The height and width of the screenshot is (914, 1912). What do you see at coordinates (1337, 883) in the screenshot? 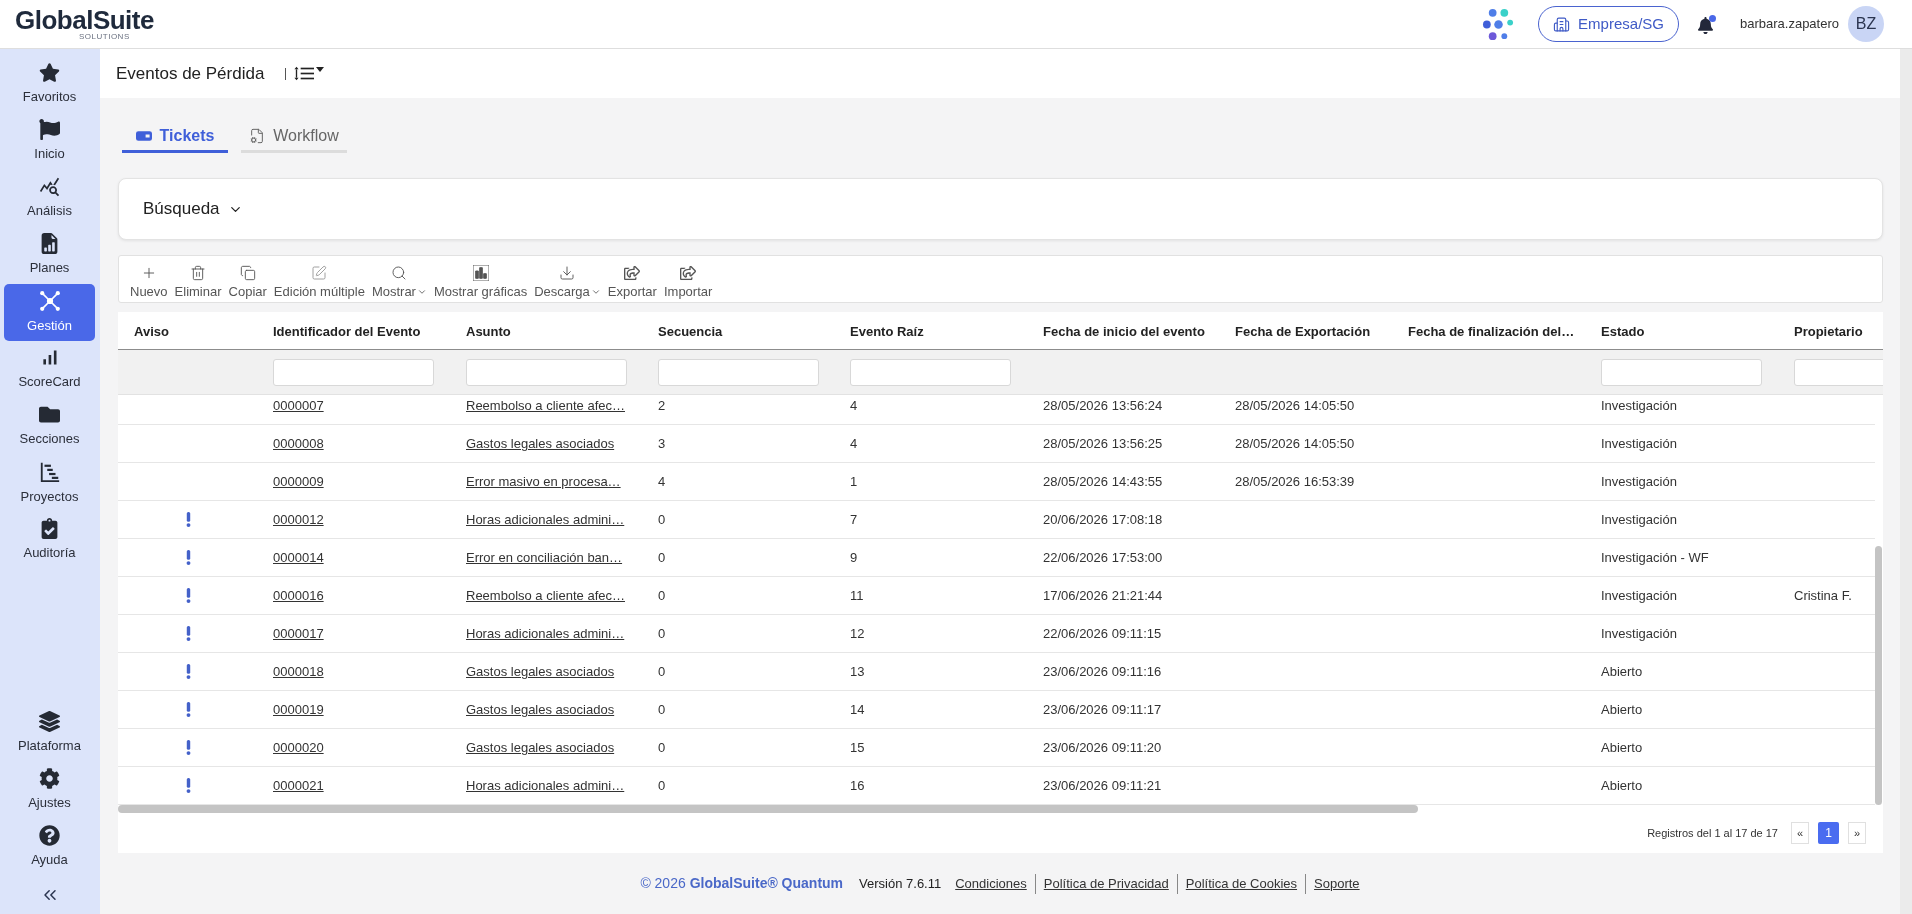
I see `footer-link: Soporte` at bounding box center [1337, 883].